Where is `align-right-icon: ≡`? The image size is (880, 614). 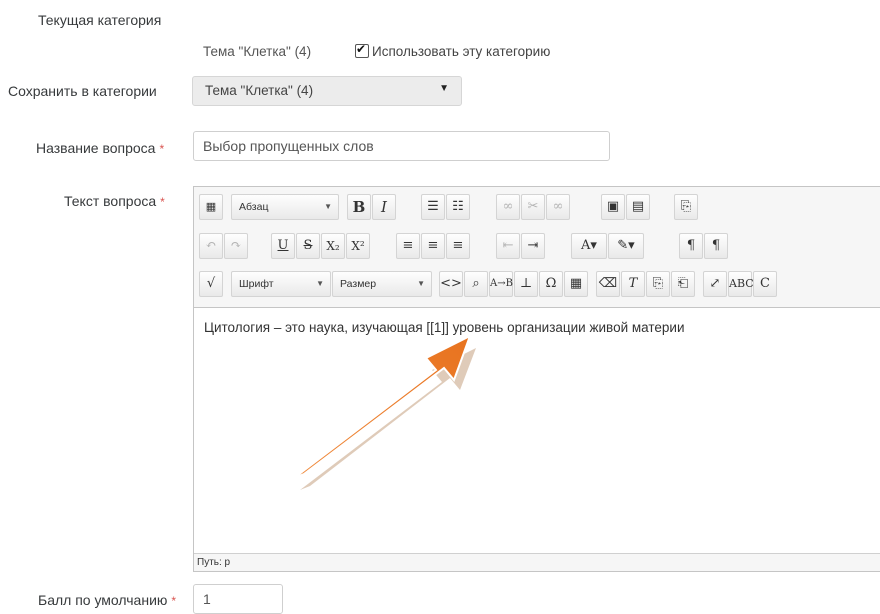
align-right-icon: ≡ is located at coordinates (458, 246).